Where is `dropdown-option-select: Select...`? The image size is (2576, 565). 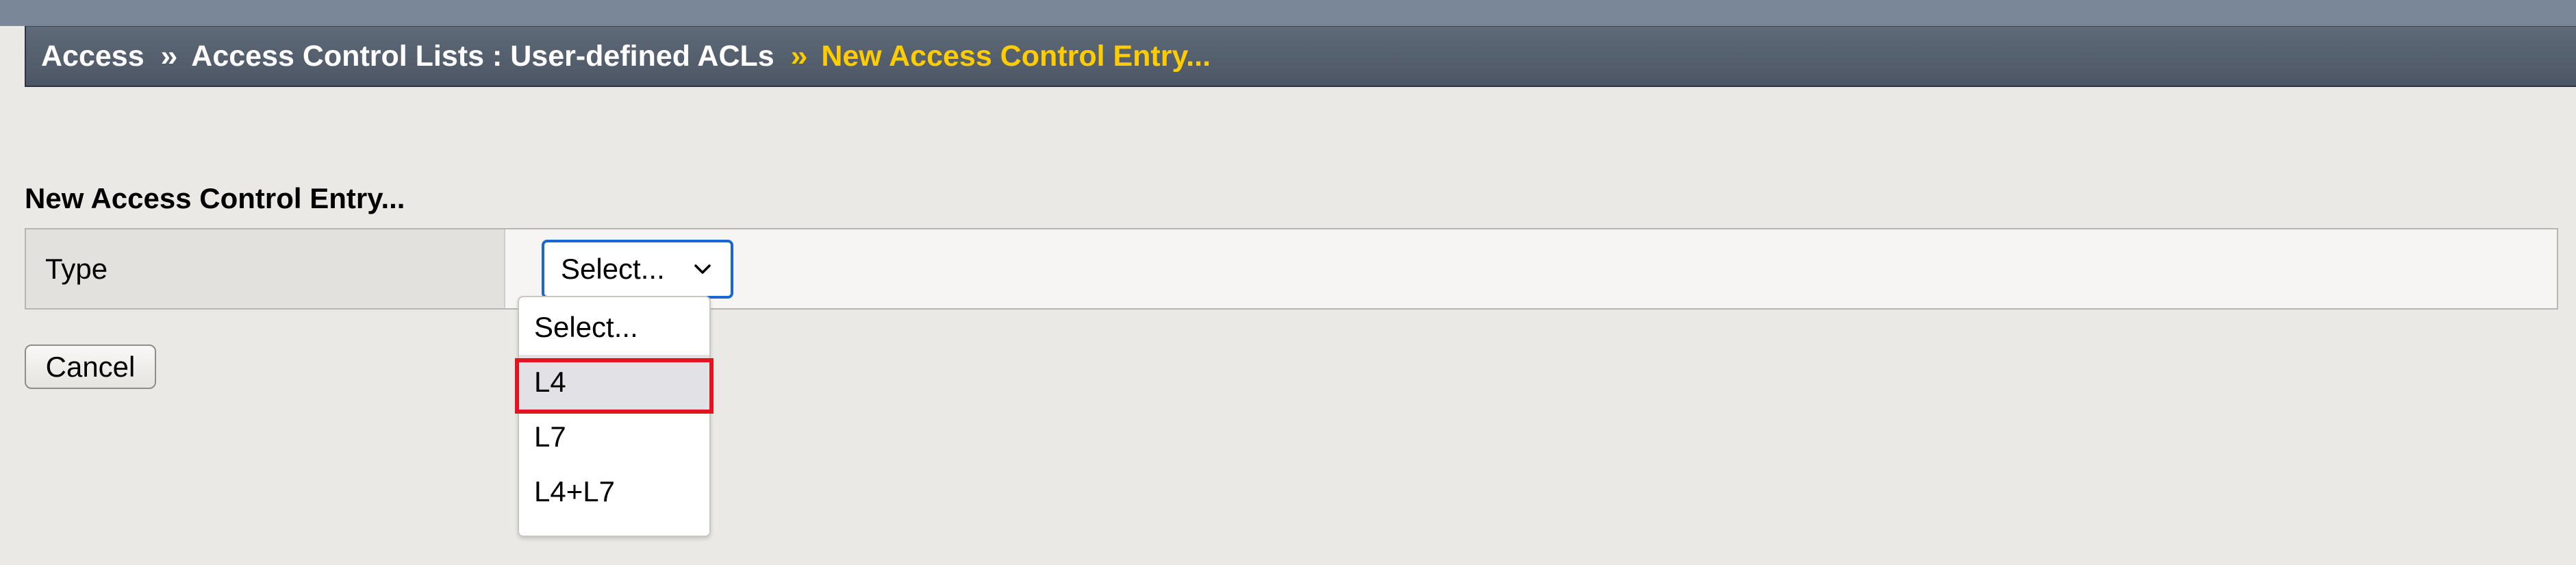
dropdown-option-select: Select... is located at coordinates (614, 327).